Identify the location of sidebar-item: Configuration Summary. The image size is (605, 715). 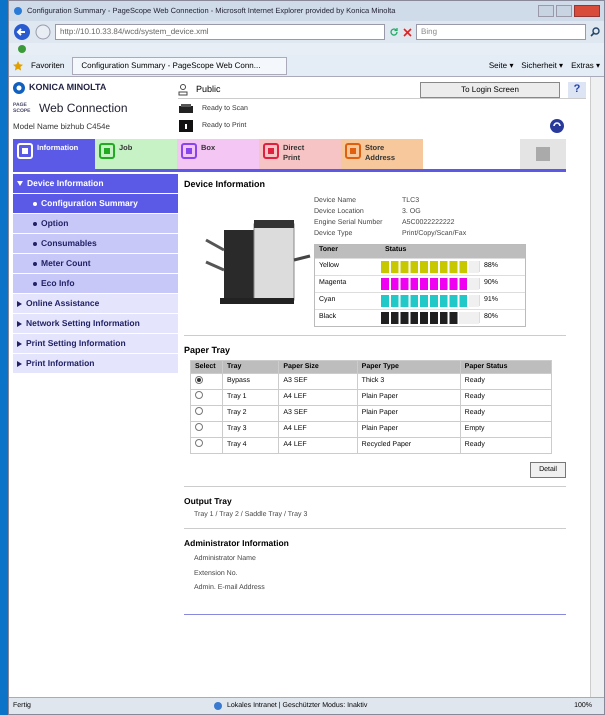
(95, 204).